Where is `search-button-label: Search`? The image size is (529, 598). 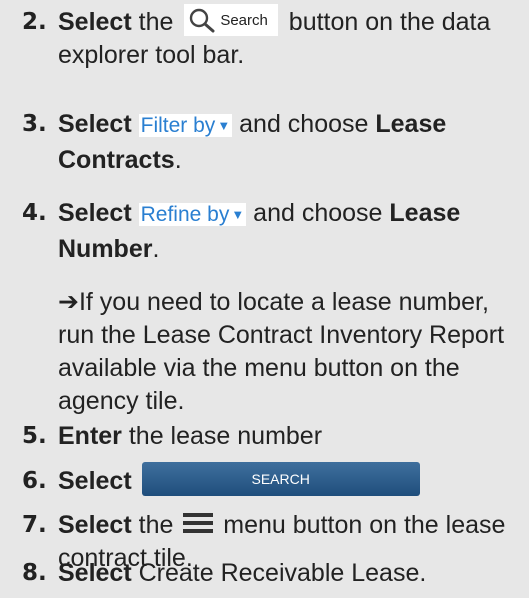
search-button-label: Search is located at coordinates (244, 20).